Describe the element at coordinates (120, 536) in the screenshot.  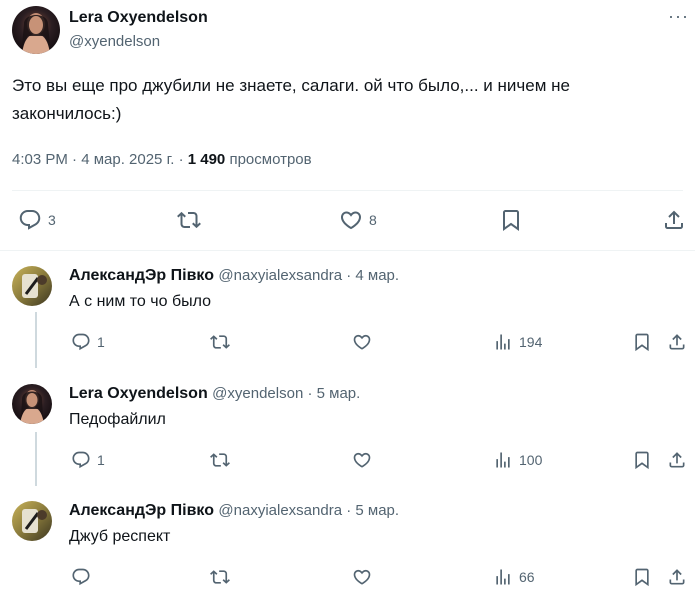
I see `reply-text: Джуб респект` at that location.